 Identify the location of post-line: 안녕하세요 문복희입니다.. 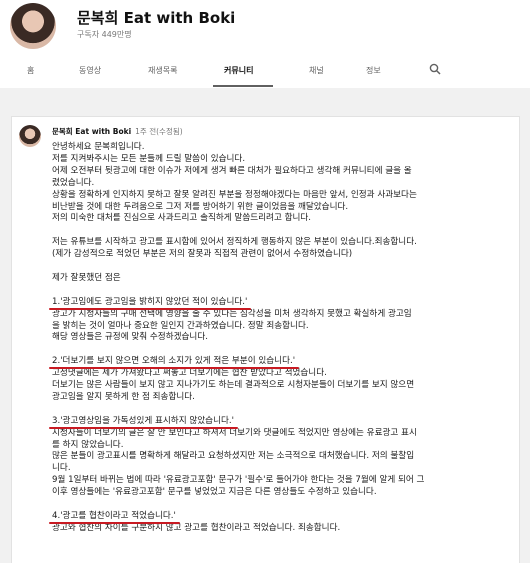
(98, 147).